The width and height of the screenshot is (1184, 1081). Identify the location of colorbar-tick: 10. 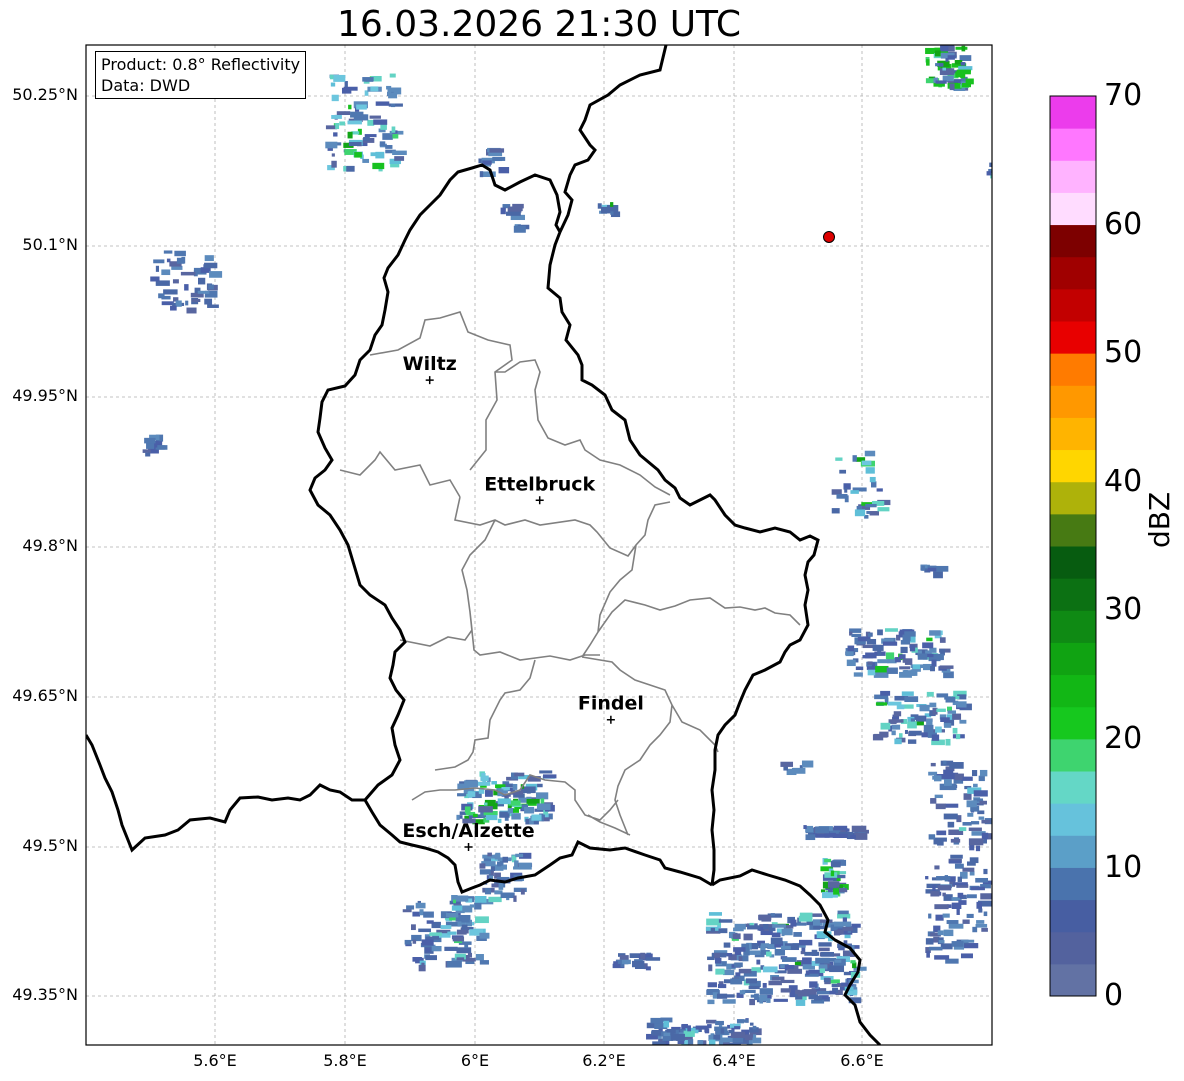
(1123, 867).